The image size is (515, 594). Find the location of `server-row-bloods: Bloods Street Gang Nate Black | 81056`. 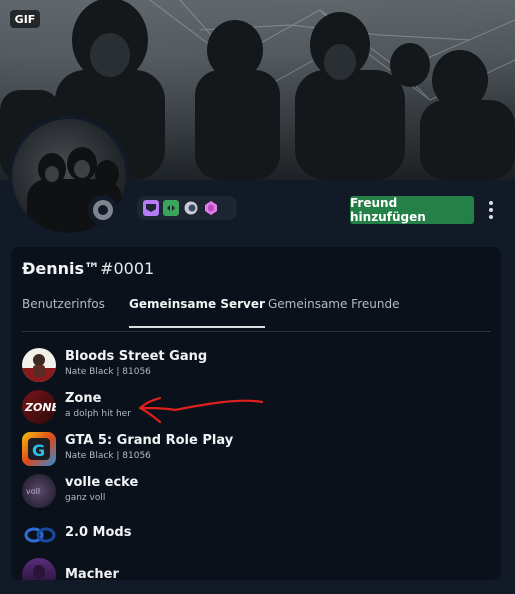

server-row-bloods: Bloods Street Gang Nate Black | 81056 is located at coordinates (252, 368).